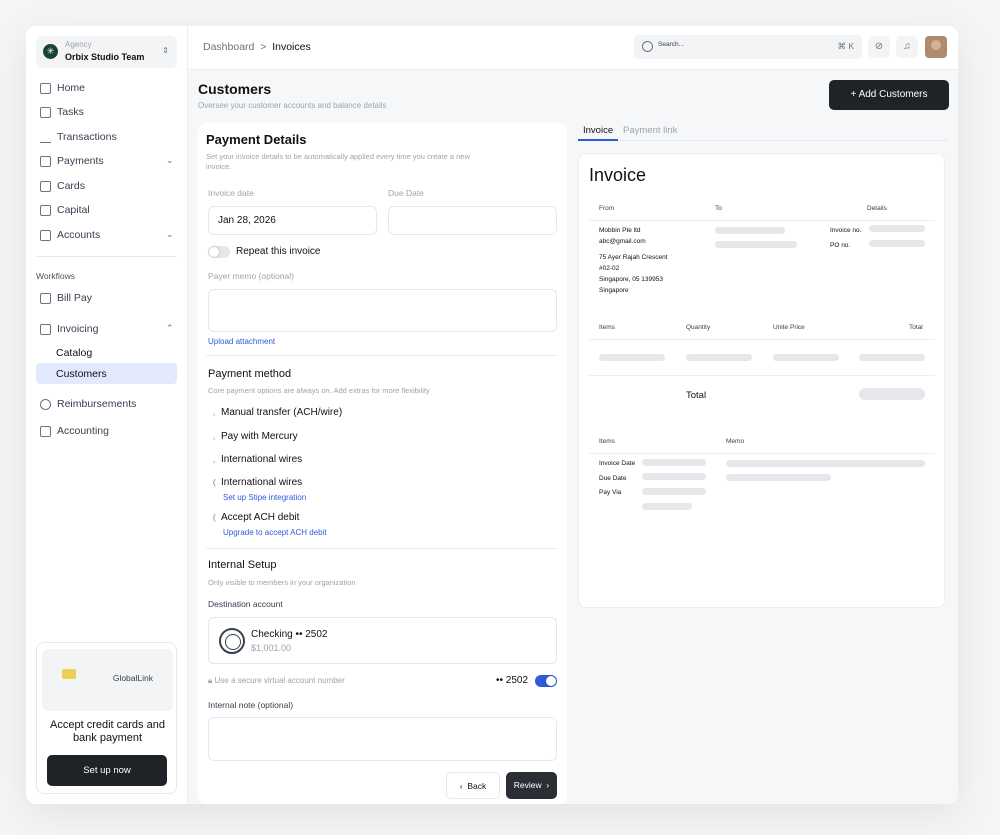 This screenshot has height=835, width=1000. I want to click on sidebar-item-transactions: Transactions, so click(78, 137).